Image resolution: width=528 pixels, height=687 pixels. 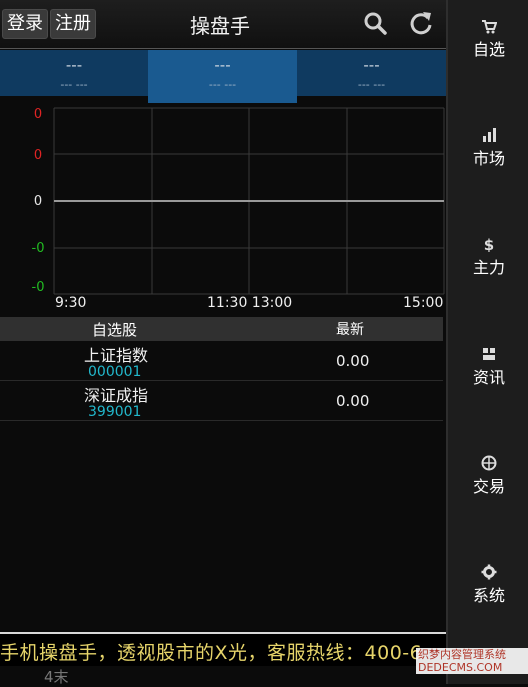 What do you see at coordinates (488, 49) in the screenshot?
I see `sidebar-item-label: 自选` at bounding box center [488, 49].